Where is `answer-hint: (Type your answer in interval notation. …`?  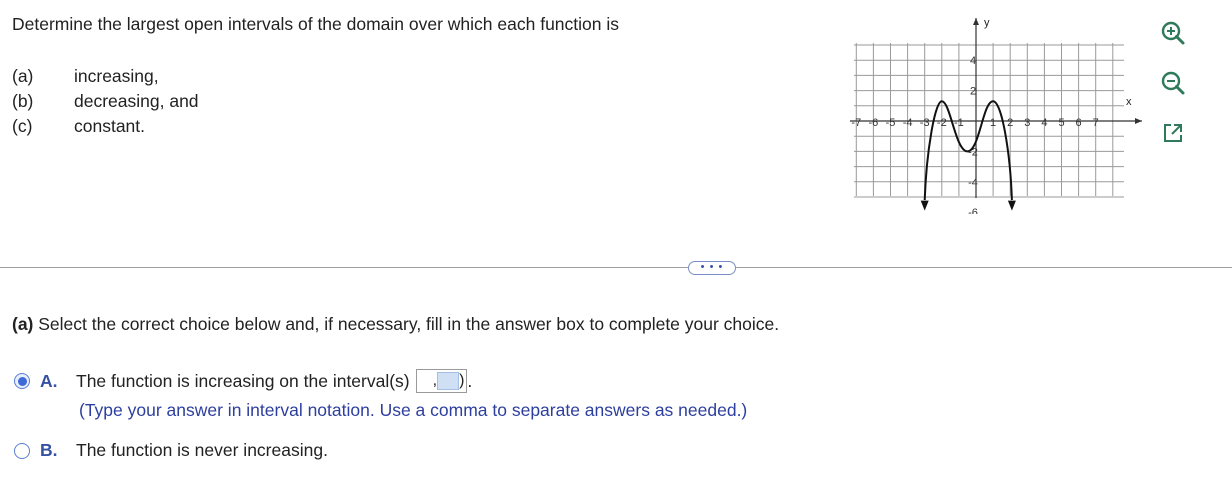
answer-hint: (Type your answer in interval notation. … is located at coordinates (413, 410).